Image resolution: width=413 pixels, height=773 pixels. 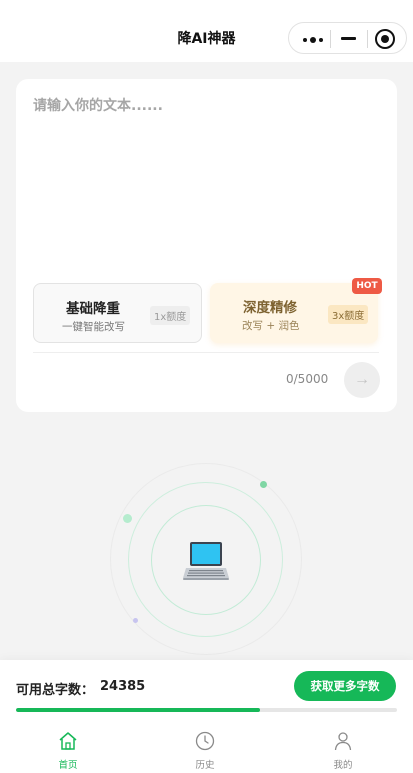 I want to click on mode-basic-quota-badge: 1x额度, so click(x=170, y=315).